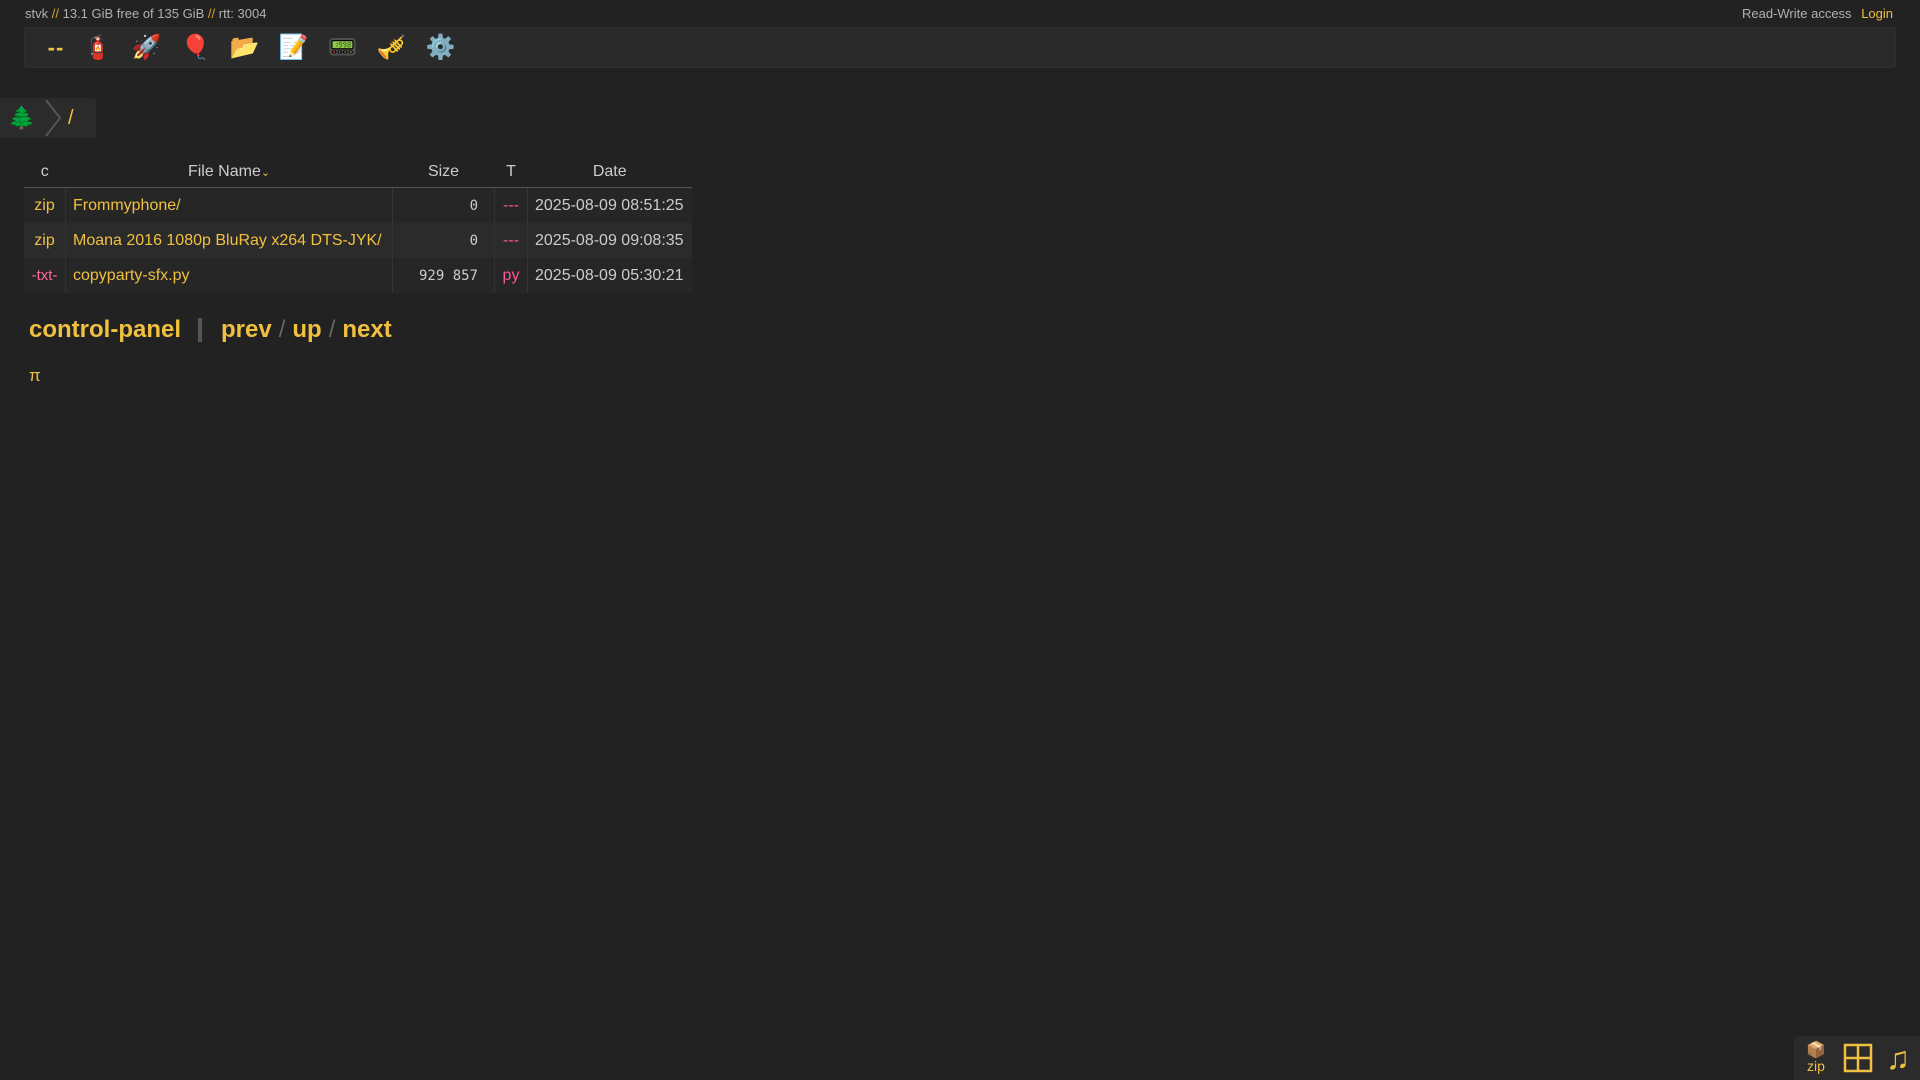 The image size is (1920, 1080). What do you see at coordinates (229, 240) in the screenshot?
I see `file-link: Moana 2016 1080p BluRay x264 DTS-JYK/` at bounding box center [229, 240].